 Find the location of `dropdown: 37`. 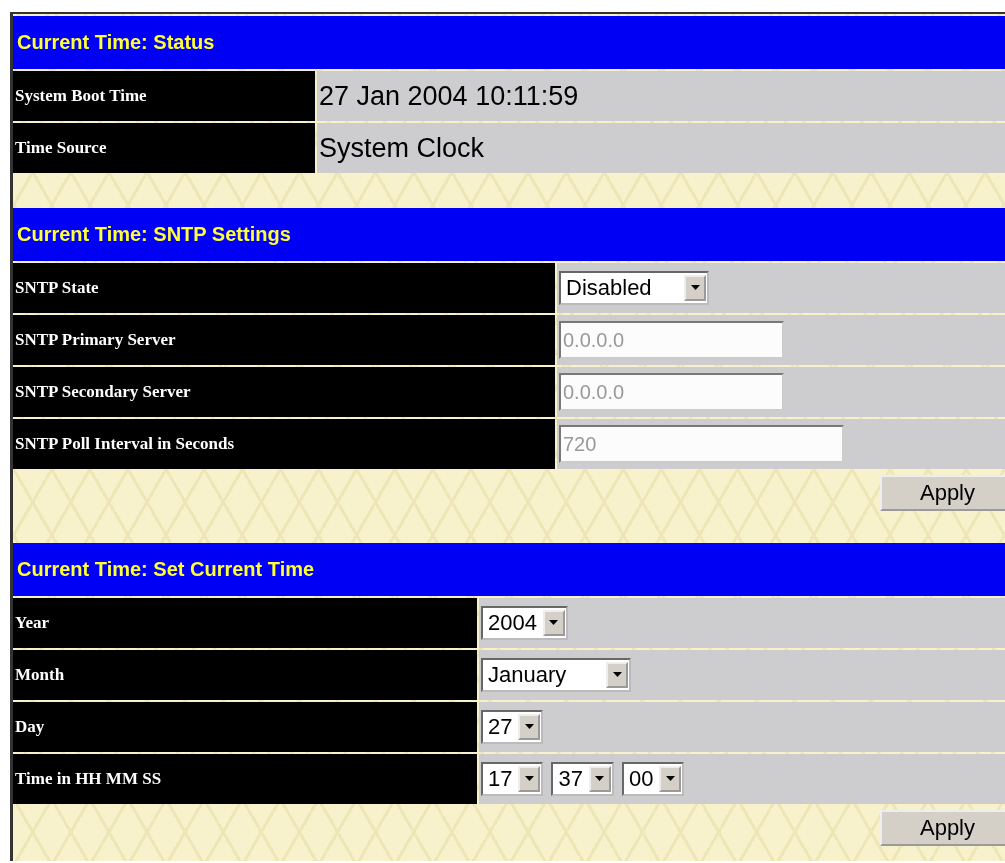

dropdown: 37 is located at coordinates (582, 779).